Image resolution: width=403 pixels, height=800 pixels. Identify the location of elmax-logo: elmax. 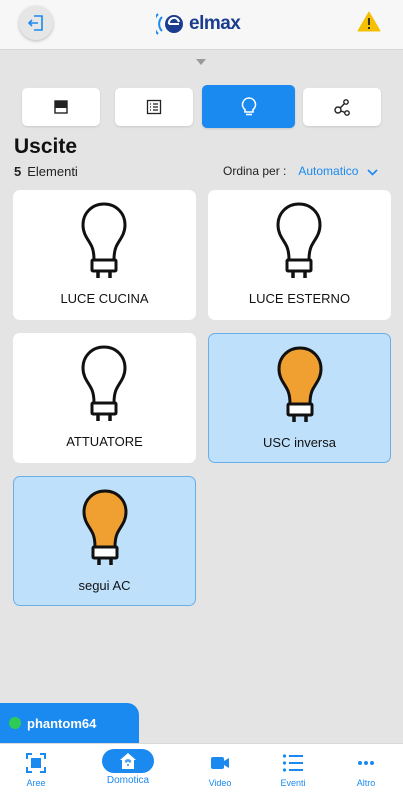
(198, 24).